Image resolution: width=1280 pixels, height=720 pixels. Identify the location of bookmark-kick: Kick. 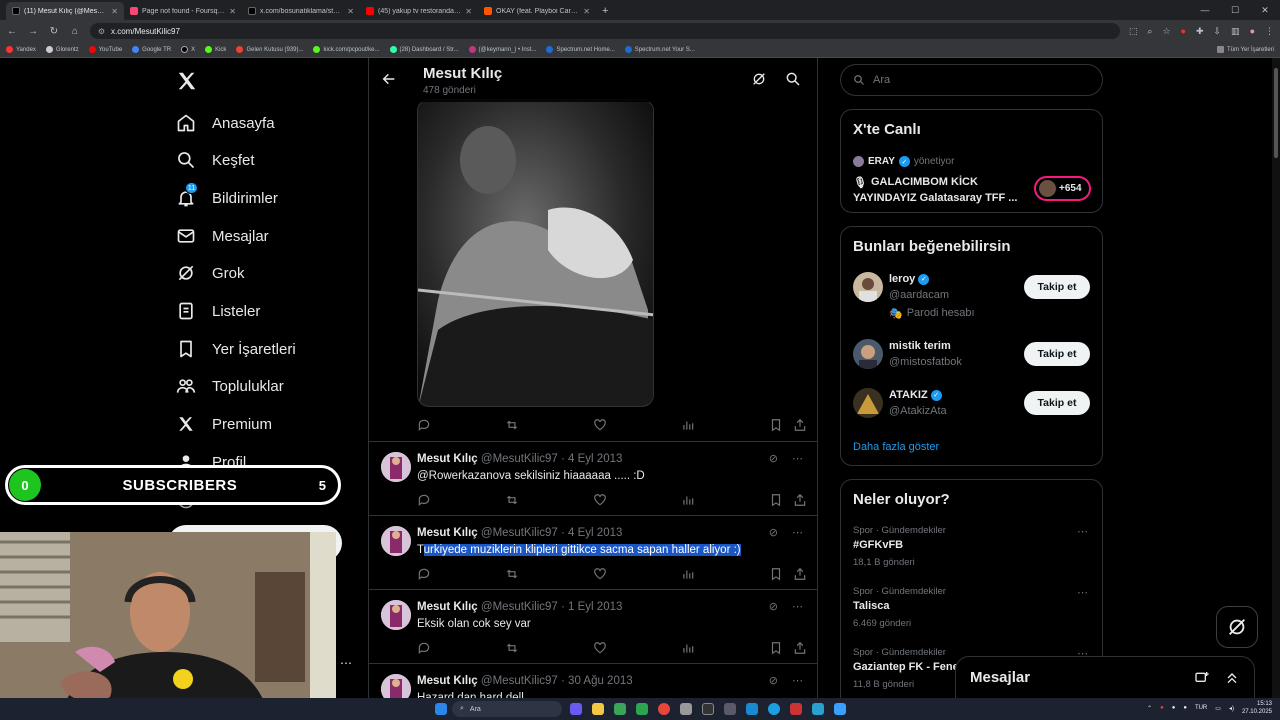
(215, 49).